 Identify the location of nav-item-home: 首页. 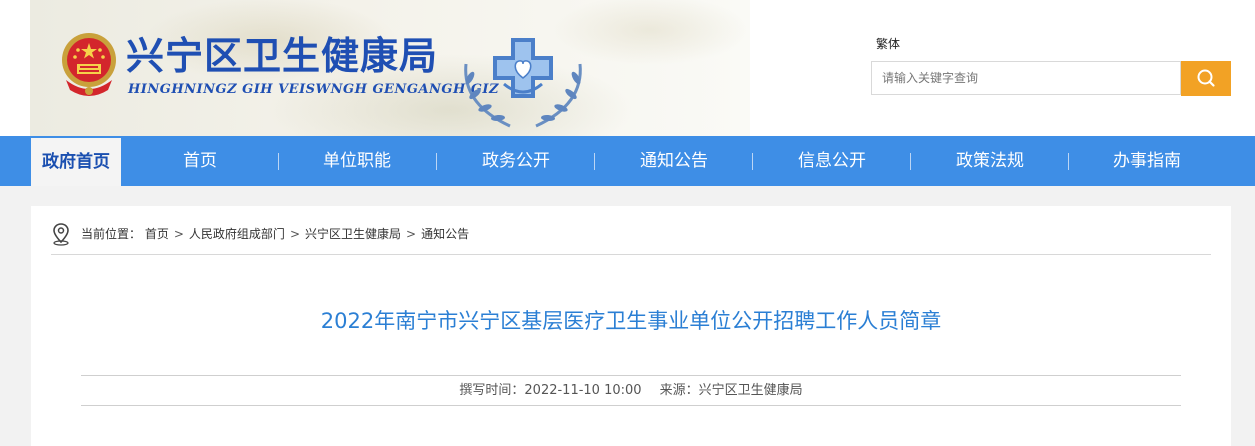
(200, 161).